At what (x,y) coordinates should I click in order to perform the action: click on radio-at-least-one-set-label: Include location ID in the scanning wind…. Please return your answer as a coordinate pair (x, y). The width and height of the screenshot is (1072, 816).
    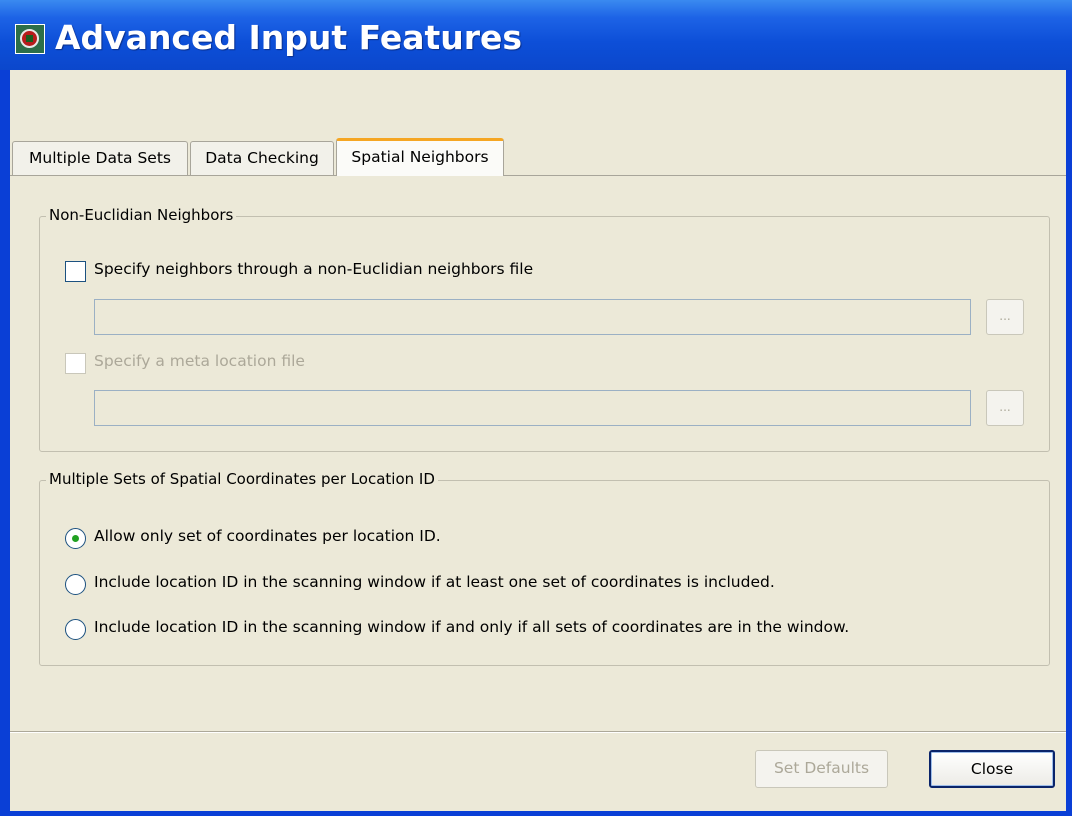
    Looking at the image, I should click on (434, 582).